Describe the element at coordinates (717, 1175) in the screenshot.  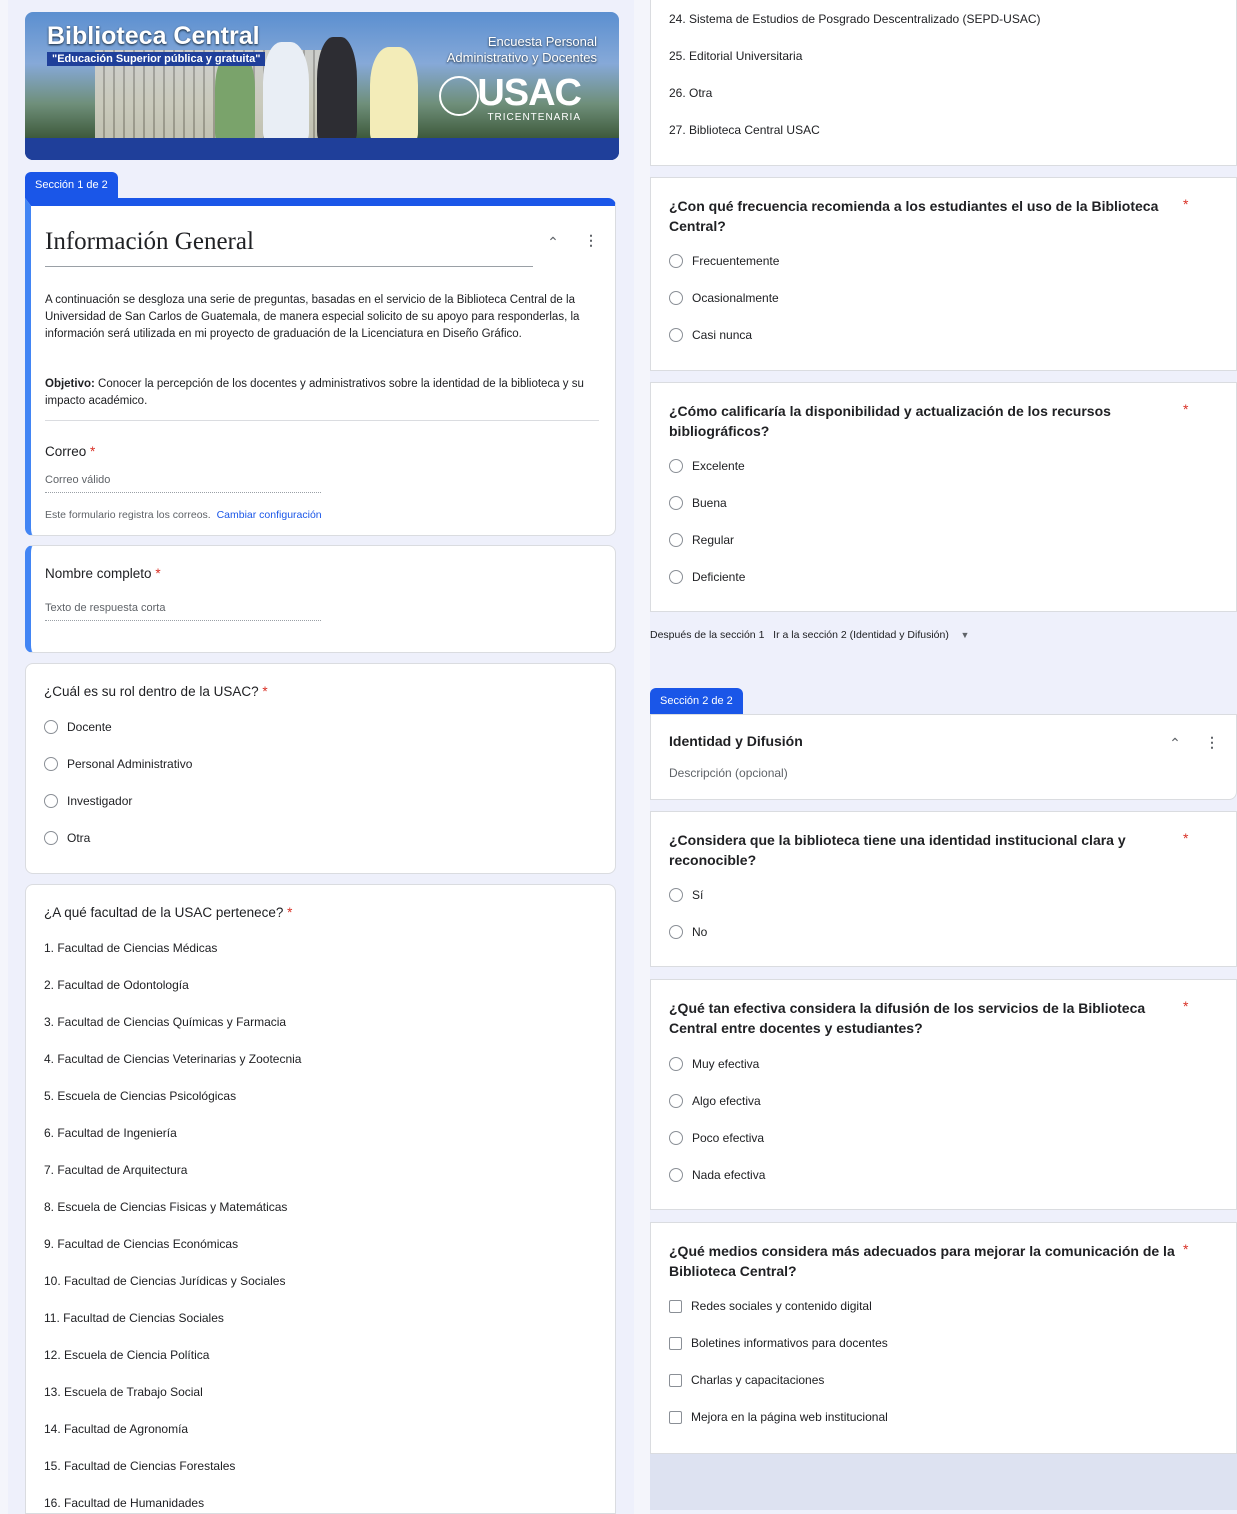
I see `radio-option: Nada efectiva` at that location.